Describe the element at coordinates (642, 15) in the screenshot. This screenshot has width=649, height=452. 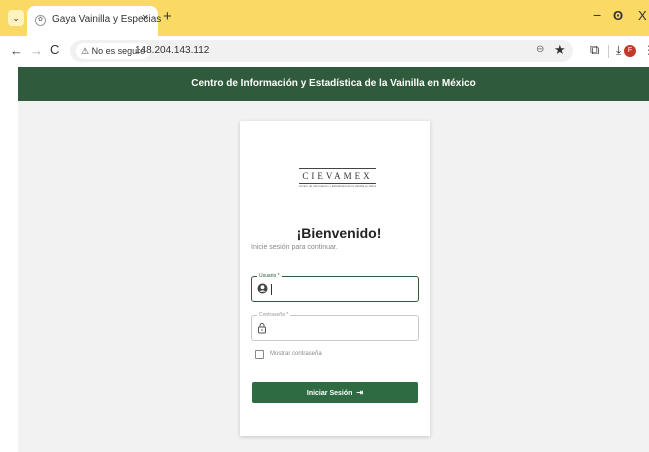
I see `window-close-icon: X` at that location.